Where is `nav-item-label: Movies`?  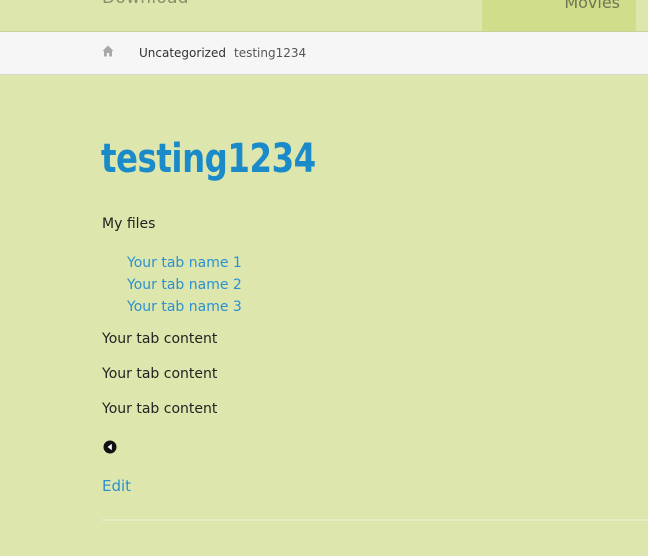
nav-item-label: Movies is located at coordinates (592, 6).